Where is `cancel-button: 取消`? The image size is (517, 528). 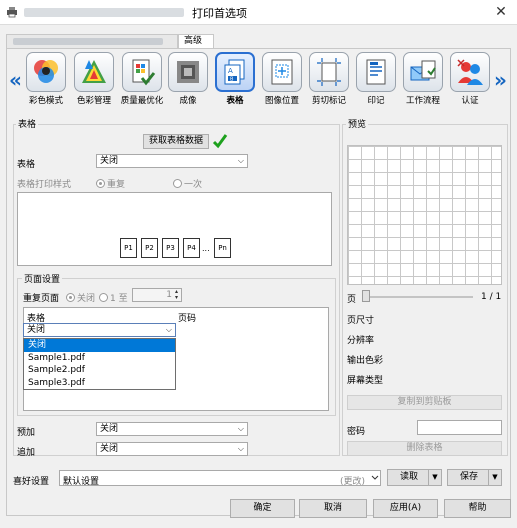
cancel-button: 取消 is located at coordinates (333, 508).